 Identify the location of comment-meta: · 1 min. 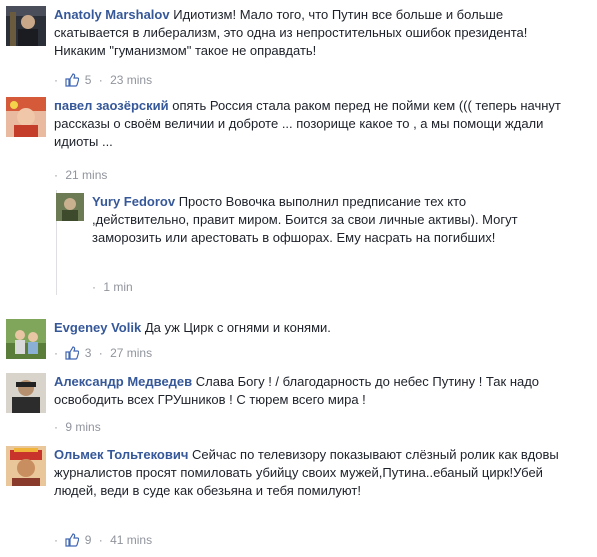
(112, 287).